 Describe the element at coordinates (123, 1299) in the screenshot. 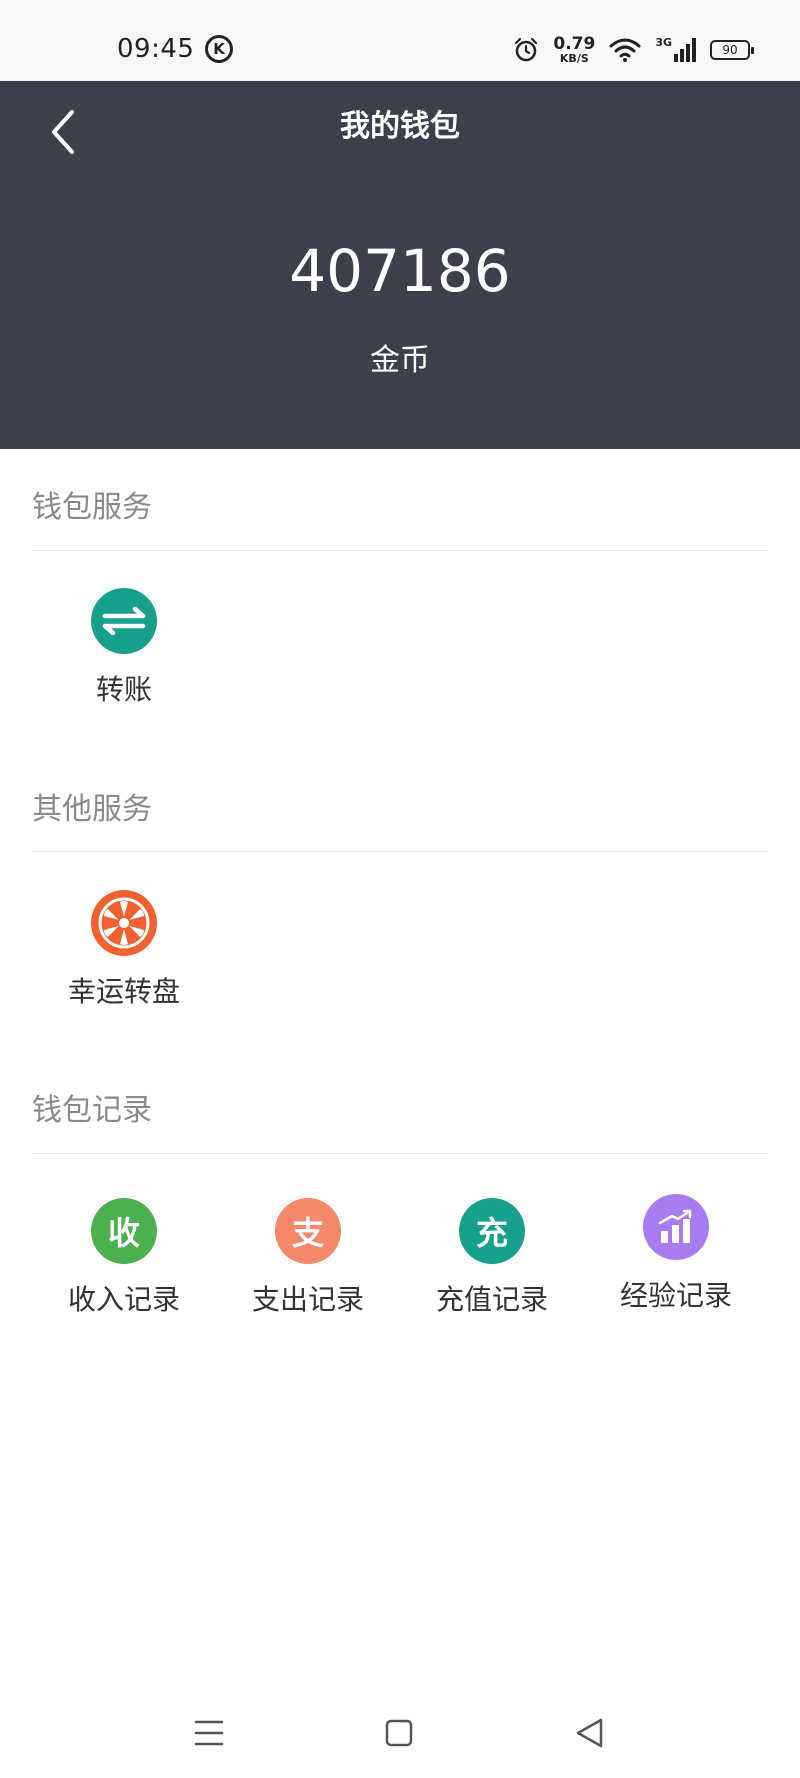

I see `income-record-label: 收入记录` at that location.